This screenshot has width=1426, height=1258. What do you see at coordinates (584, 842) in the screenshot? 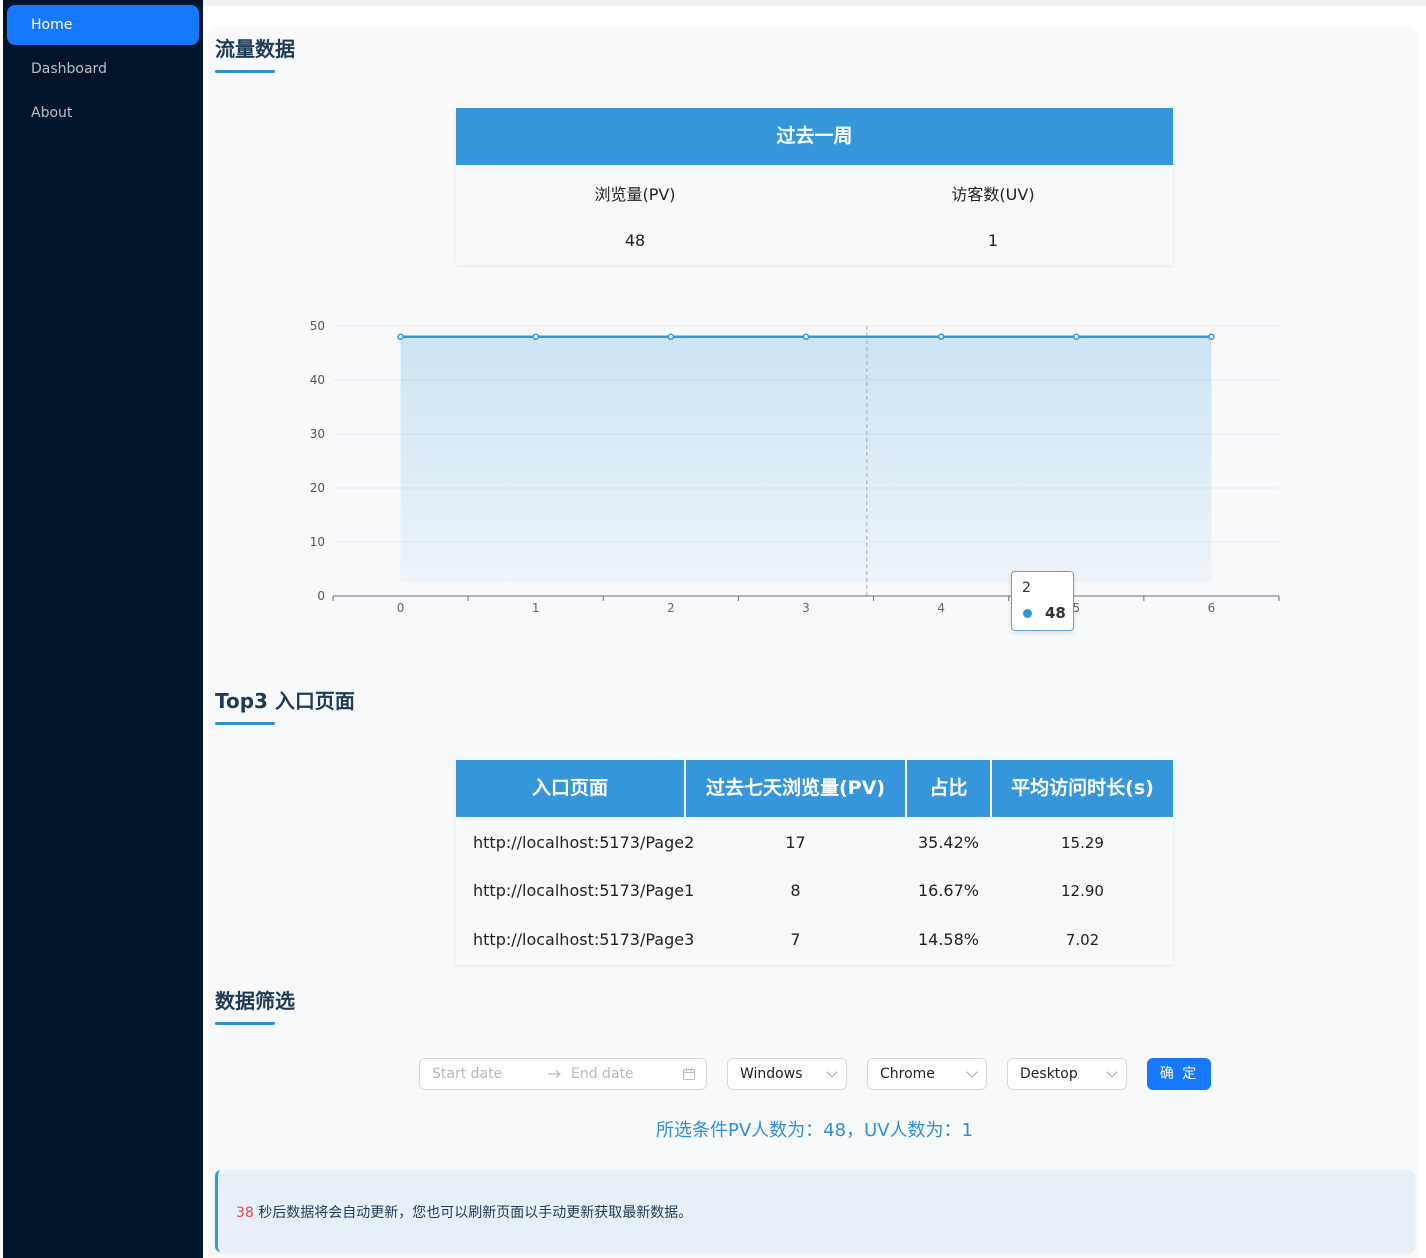
I see `cell-page: http://localhost:5173/Page2` at bounding box center [584, 842].